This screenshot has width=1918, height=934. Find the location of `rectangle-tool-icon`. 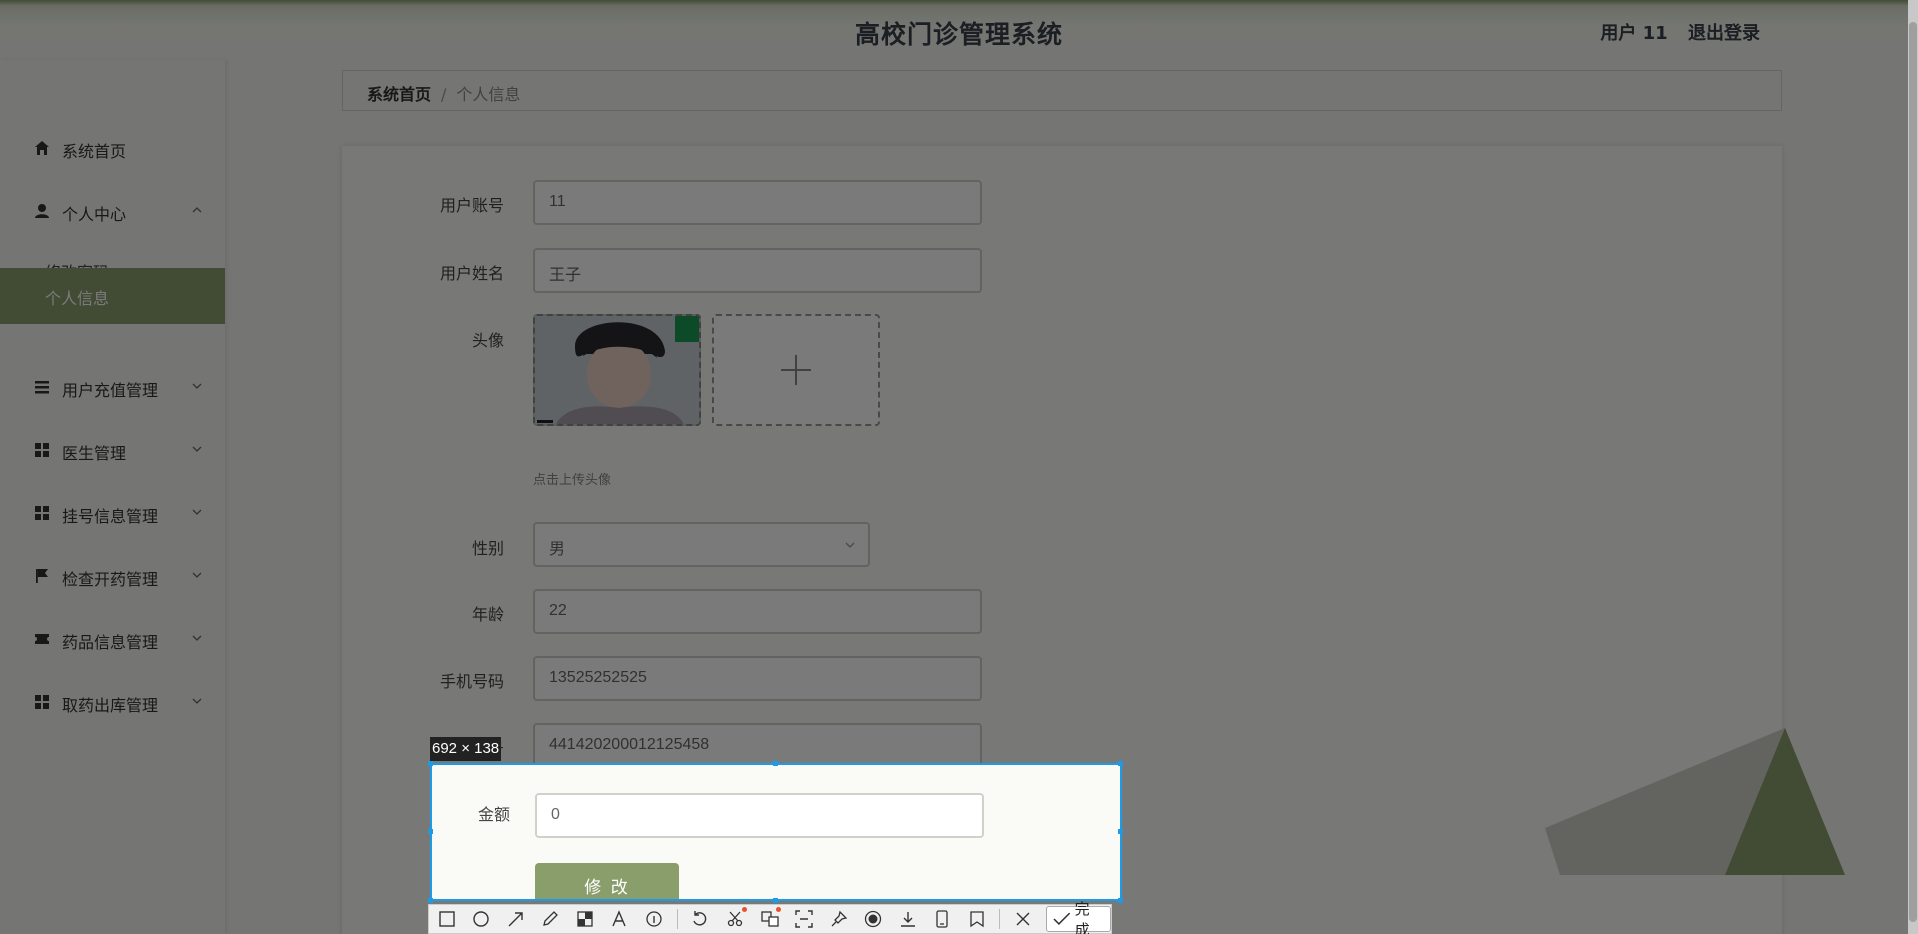

rectangle-tool-icon is located at coordinates (447, 919).